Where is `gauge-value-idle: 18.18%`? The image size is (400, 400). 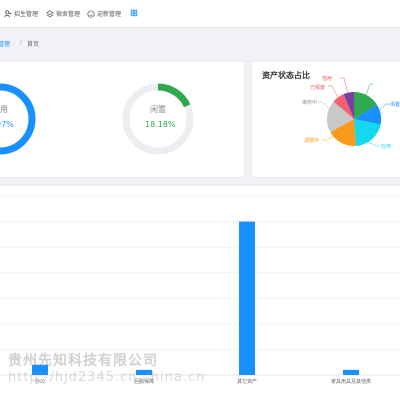 gauge-value-idle: 18.18% is located at coordinates (160, 124).